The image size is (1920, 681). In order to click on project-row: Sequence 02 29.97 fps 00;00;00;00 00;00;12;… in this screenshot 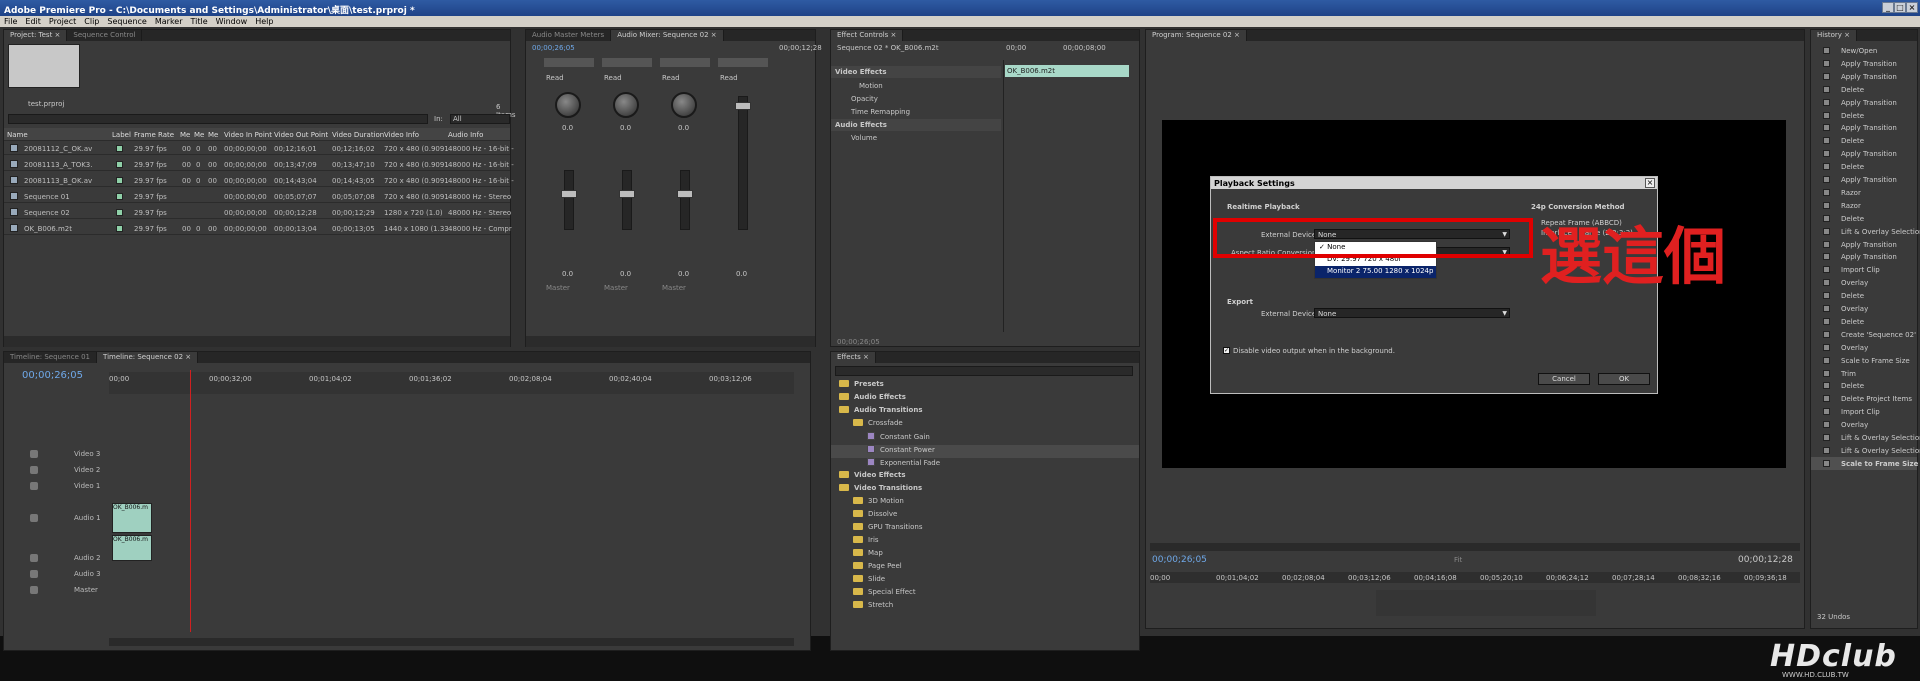, I will do `click(257, 212)`.